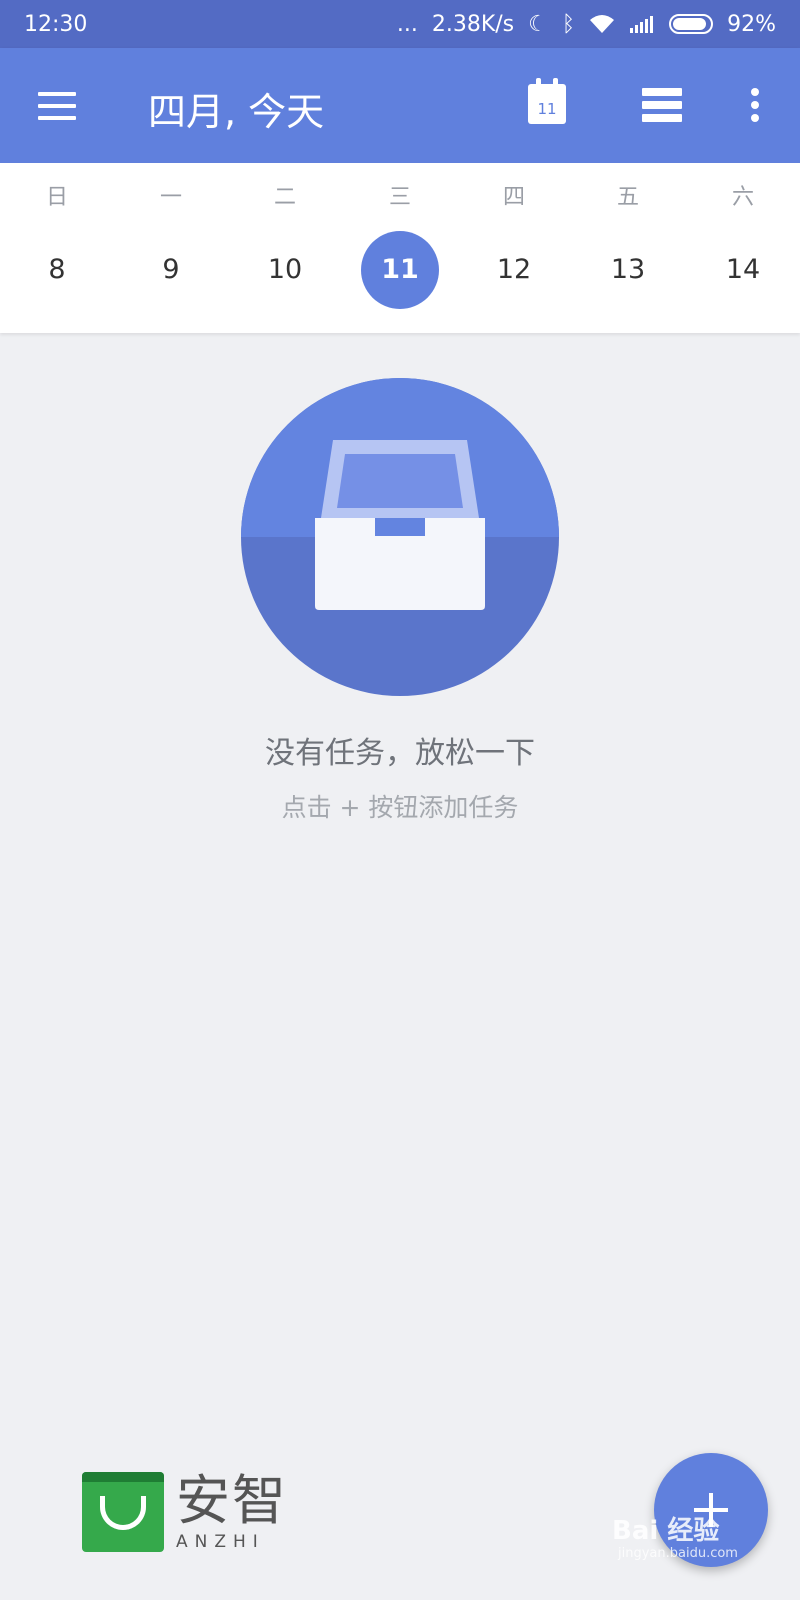 This screenshot has height=1600, width=800. Describe the element at coordinates (662, 105) in the screenshot. I see `view-toggle-icon` at that location.